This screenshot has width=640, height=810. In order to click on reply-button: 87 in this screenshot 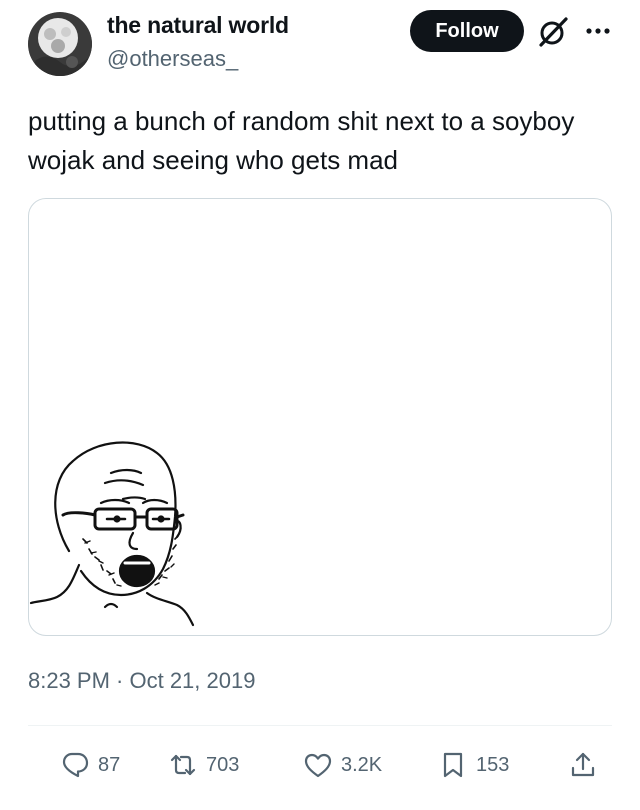, I will do `click(90, 765)`.